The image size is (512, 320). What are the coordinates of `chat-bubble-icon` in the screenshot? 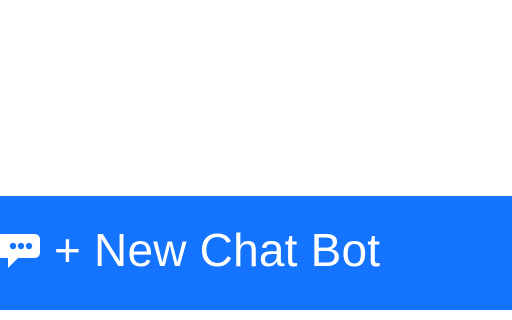 It's located at (22, 250).